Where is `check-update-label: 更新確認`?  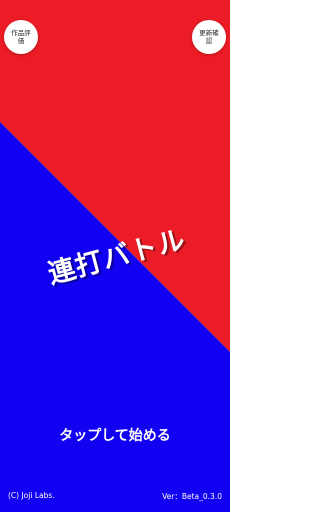 check-update-label: 更新確認 is located at coordinates (209, 37).